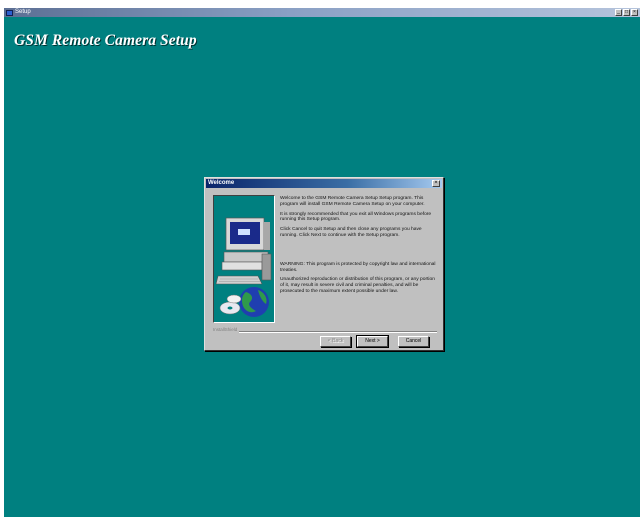 The width and height of the screenshot is (640, 517). What do you see at coordinates (634, 12) in the screenshot?
I see `close-button: ×` at bounding box center [634, 12].